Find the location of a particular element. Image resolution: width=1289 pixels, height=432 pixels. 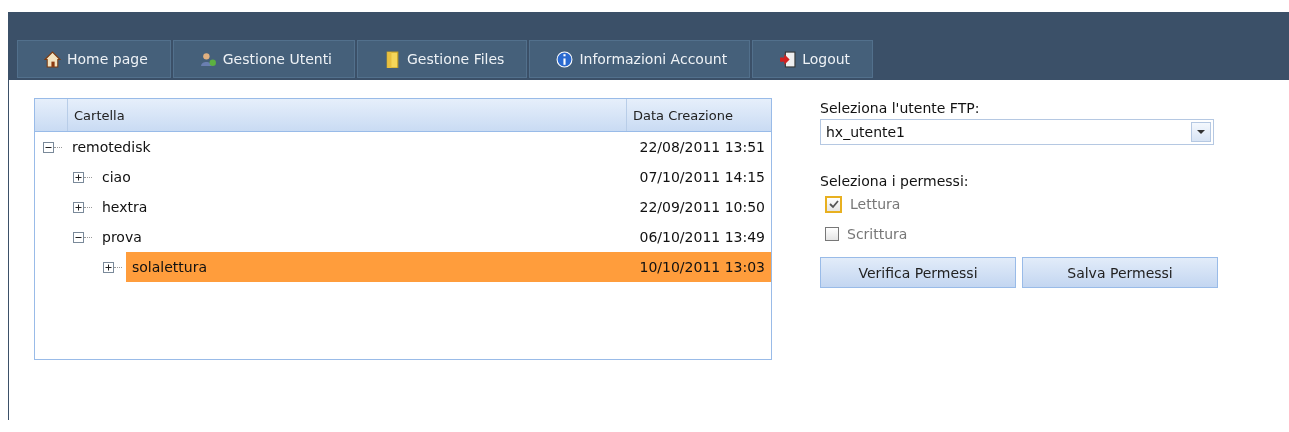

section-label: Seleziona i permessi: is located at coordinates (895, 181).